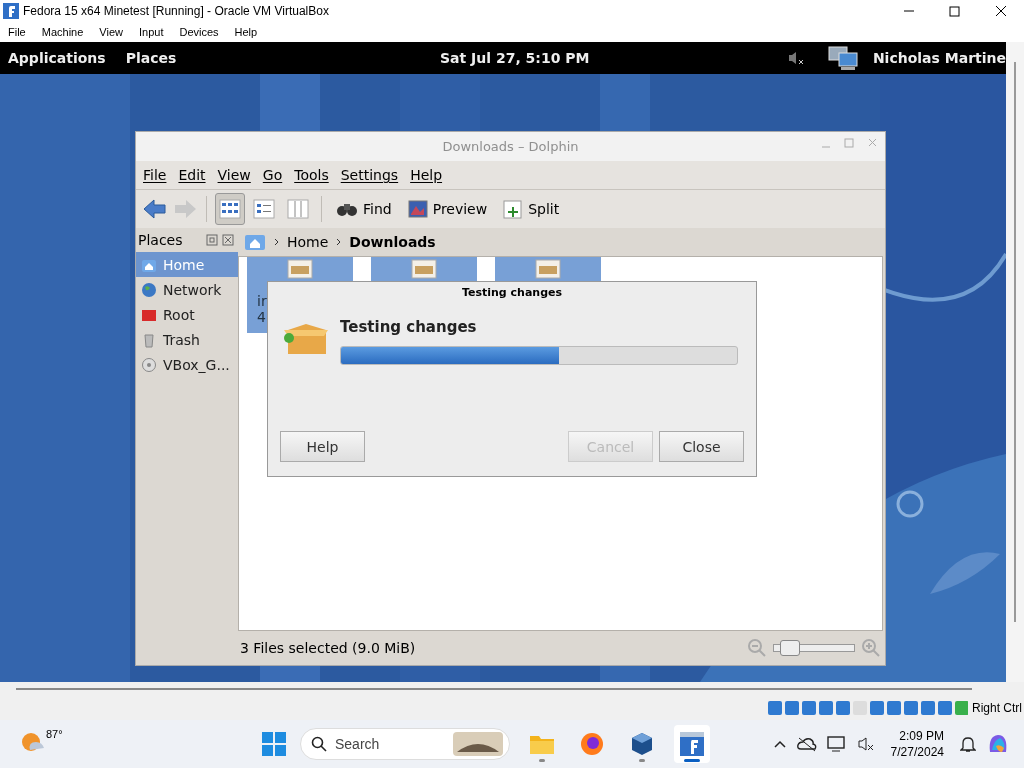  Describe the element at coordinates (868, 708) in the screenshot. I see `device-icons-drawing` at that location.